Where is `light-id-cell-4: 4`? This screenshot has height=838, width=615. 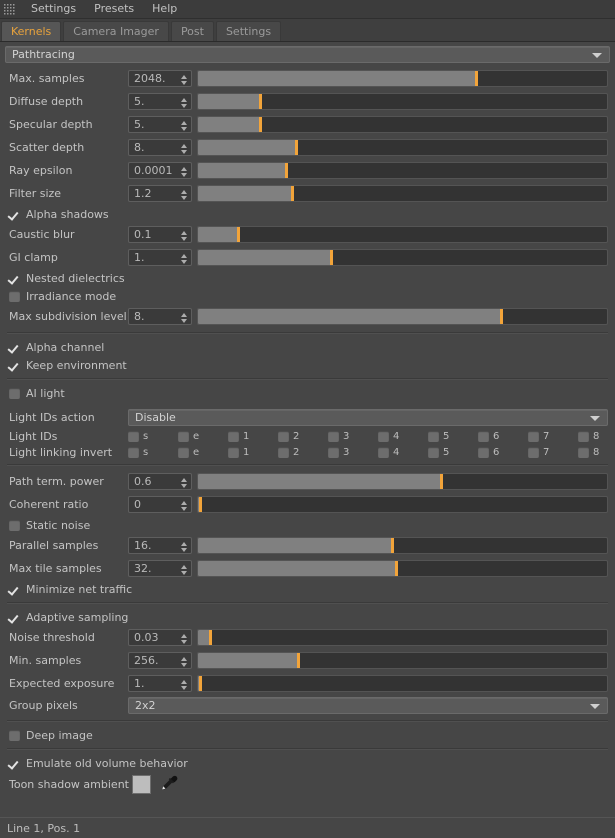
light-id-cell-4: 4 is located at coordinates (403, 436).